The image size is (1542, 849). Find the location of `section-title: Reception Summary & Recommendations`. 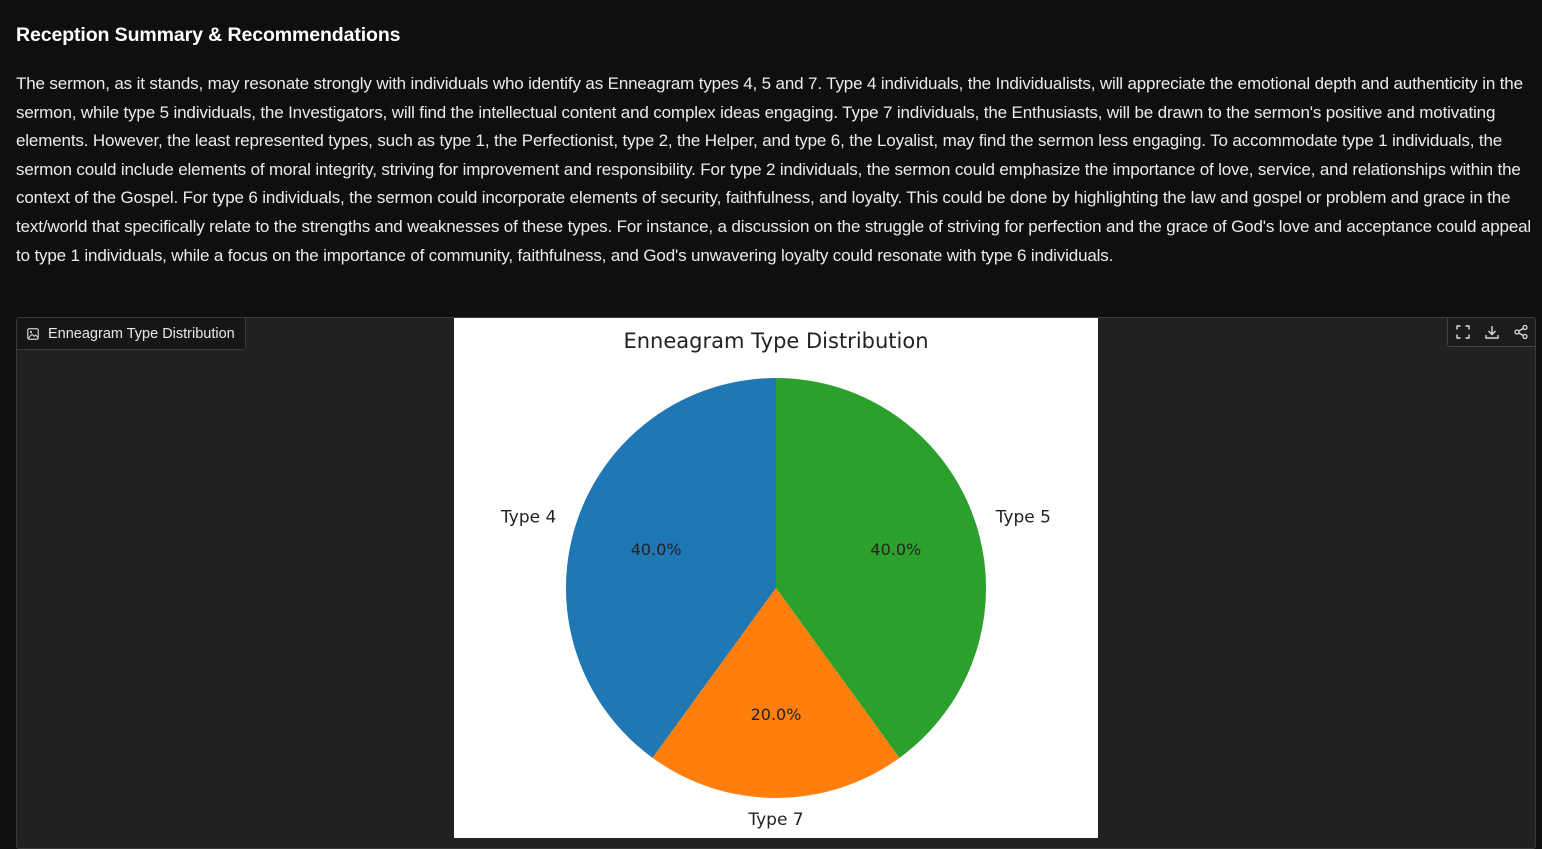

section-title: Reception Summary & Recommendations is located at coordinates (208, 35).